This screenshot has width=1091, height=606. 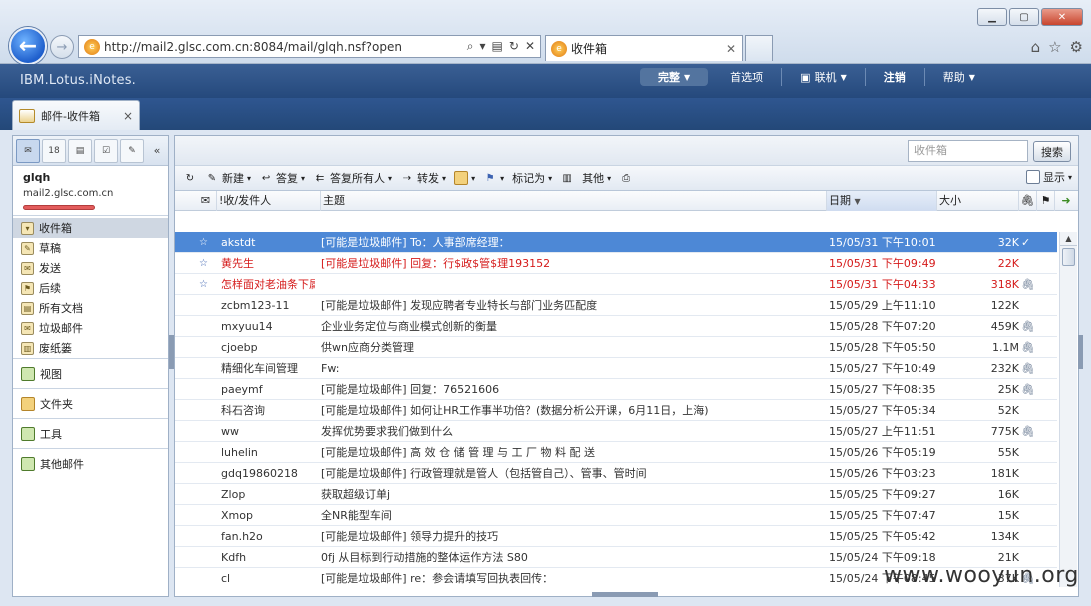 I want to click on notebook-icon: ✎, so click(x=132, y=150).